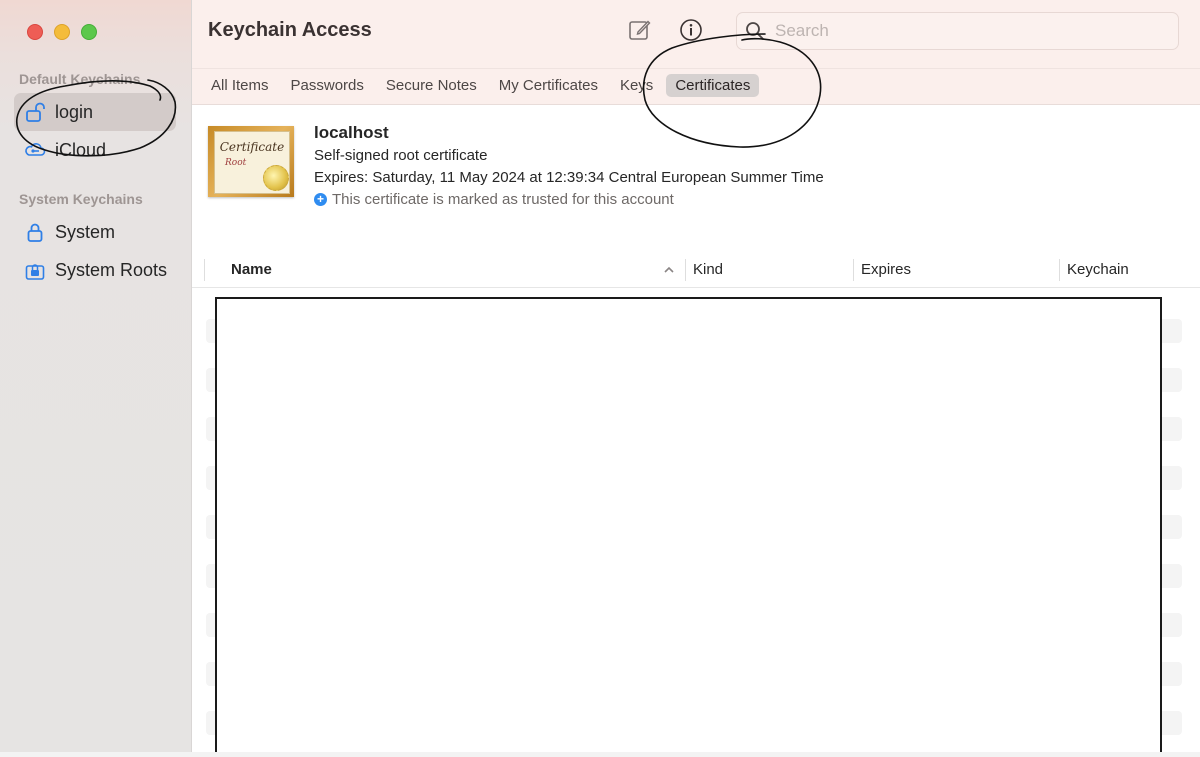 This screenshot has height=757, width=1200. Describe the element at coordinates (696, 68) in the screenshot. I see `toolbar-divider` at that location.